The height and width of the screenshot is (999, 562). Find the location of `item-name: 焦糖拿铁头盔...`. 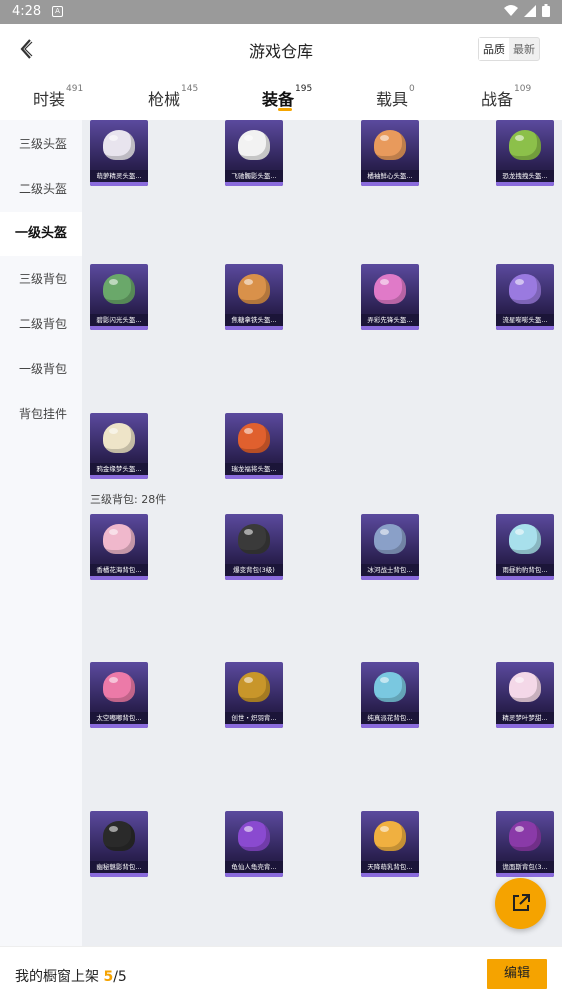

item-name: 焦糖拿铁头盔... is located at coordinates (254, 320).